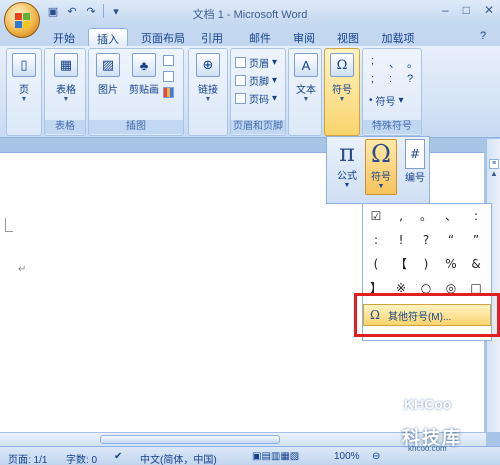 This screenshot has height=465, width=500. Describe the element at coordinates (24, 78) in the screenshot. I see `pages-button: ▯ 页 ▼` at that location.